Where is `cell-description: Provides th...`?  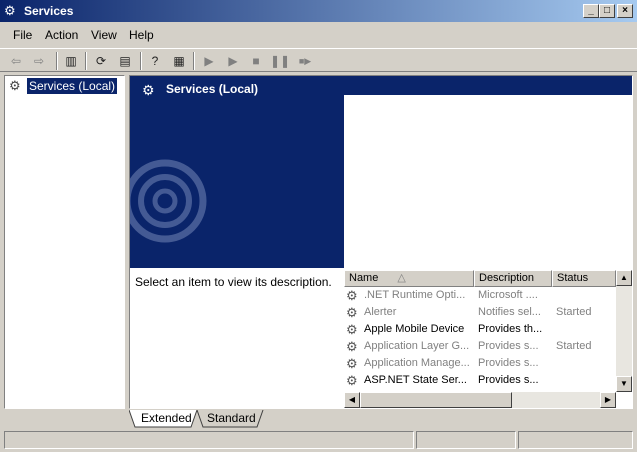 cell-description: Provides th... is located at coordinates (510, 329).